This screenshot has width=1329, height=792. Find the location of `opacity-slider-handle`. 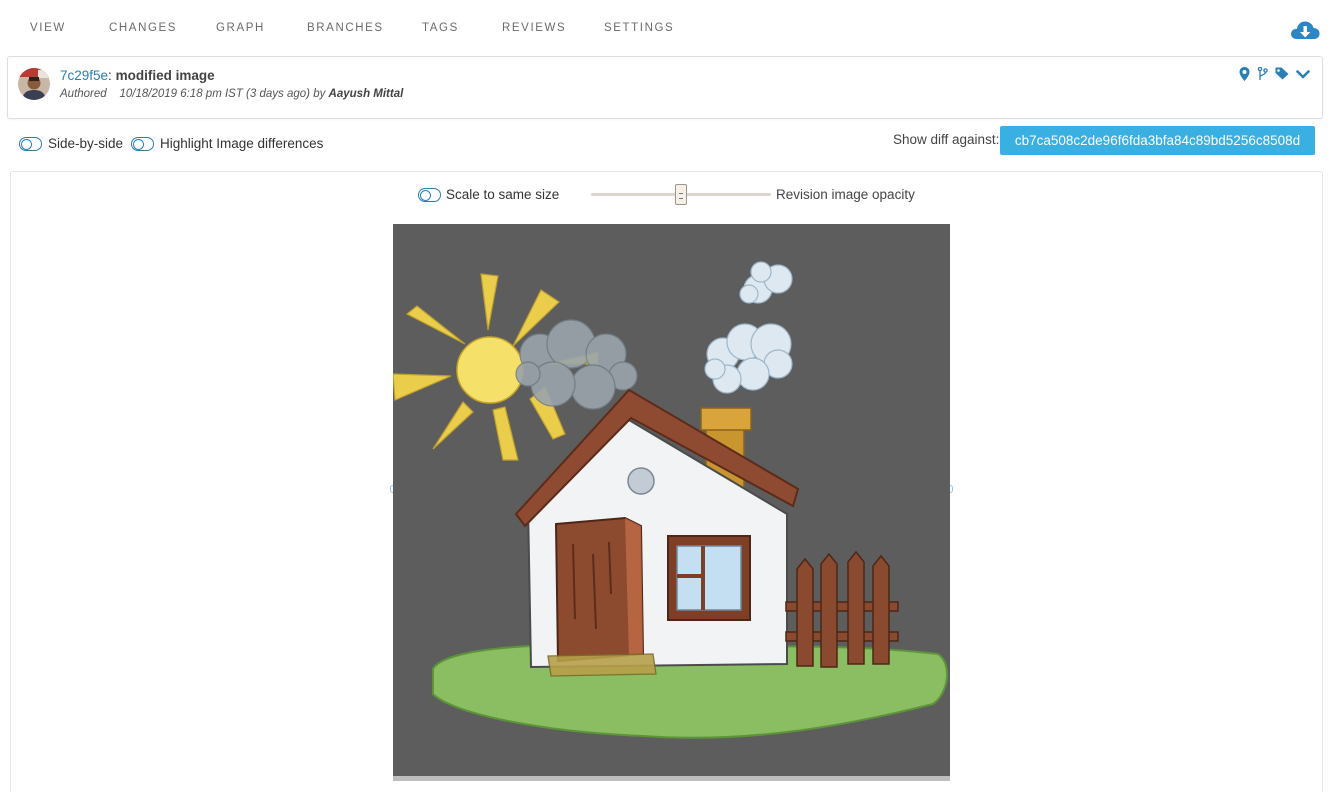

opacity-slider-handle is located at coordinates (681, 194).